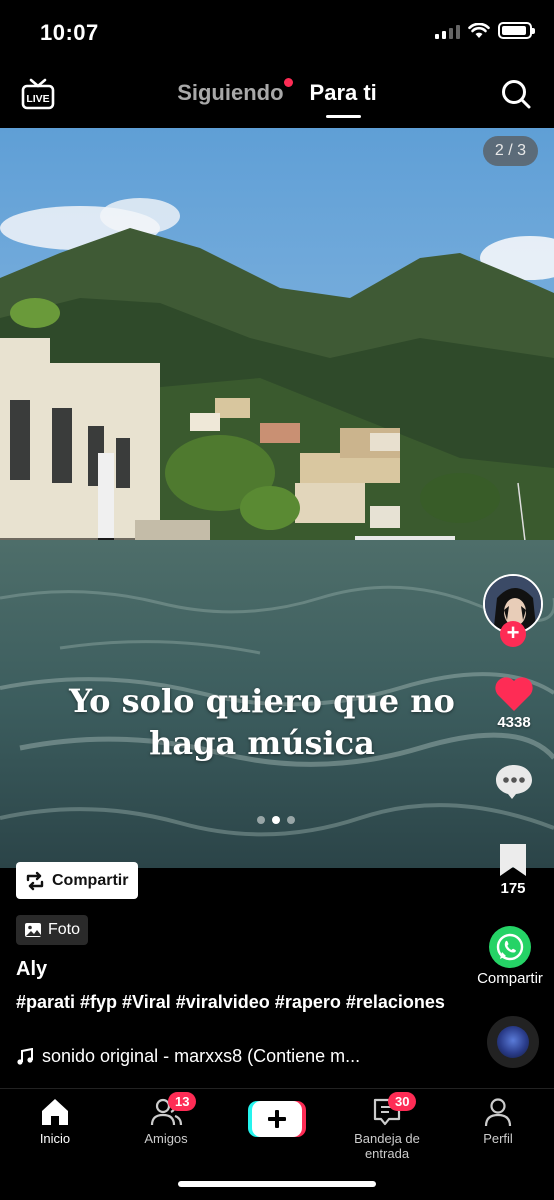 The image size is (554, 1200). I want to click on photo-caption: Yo solo quiero que no haga música, so click(262, 722).